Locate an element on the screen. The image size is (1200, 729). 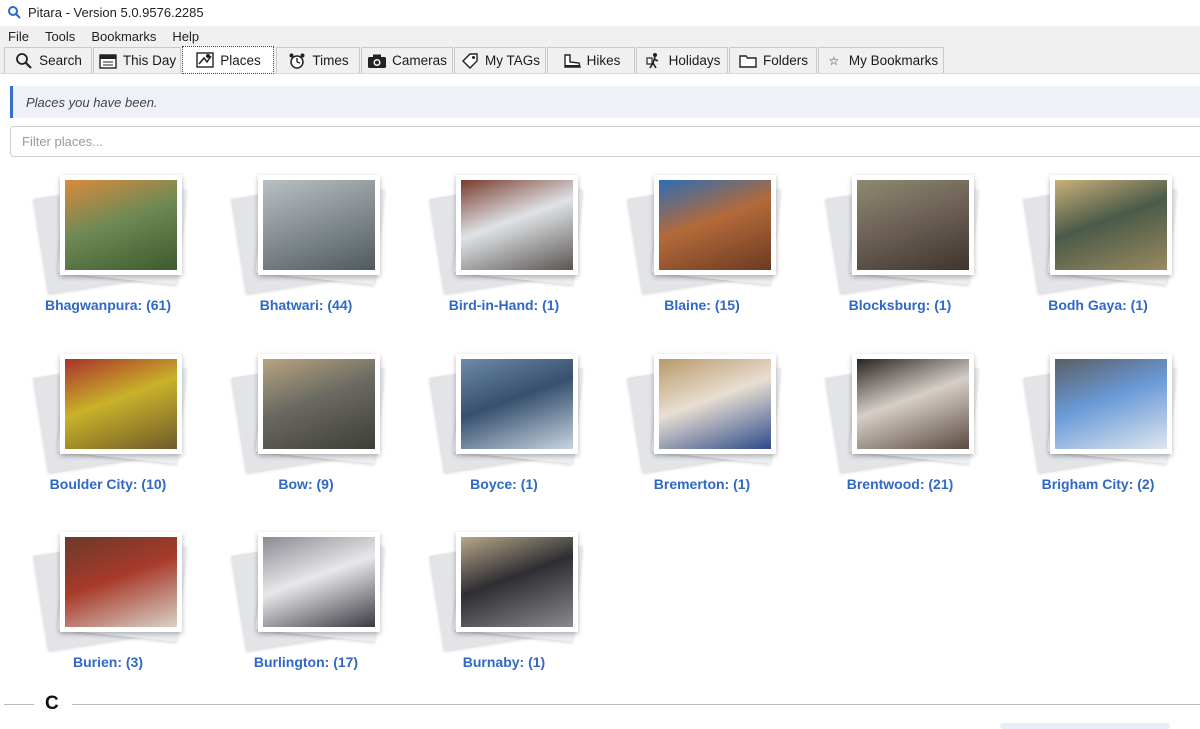
filter-places-input is located at coordinates (605, 141).